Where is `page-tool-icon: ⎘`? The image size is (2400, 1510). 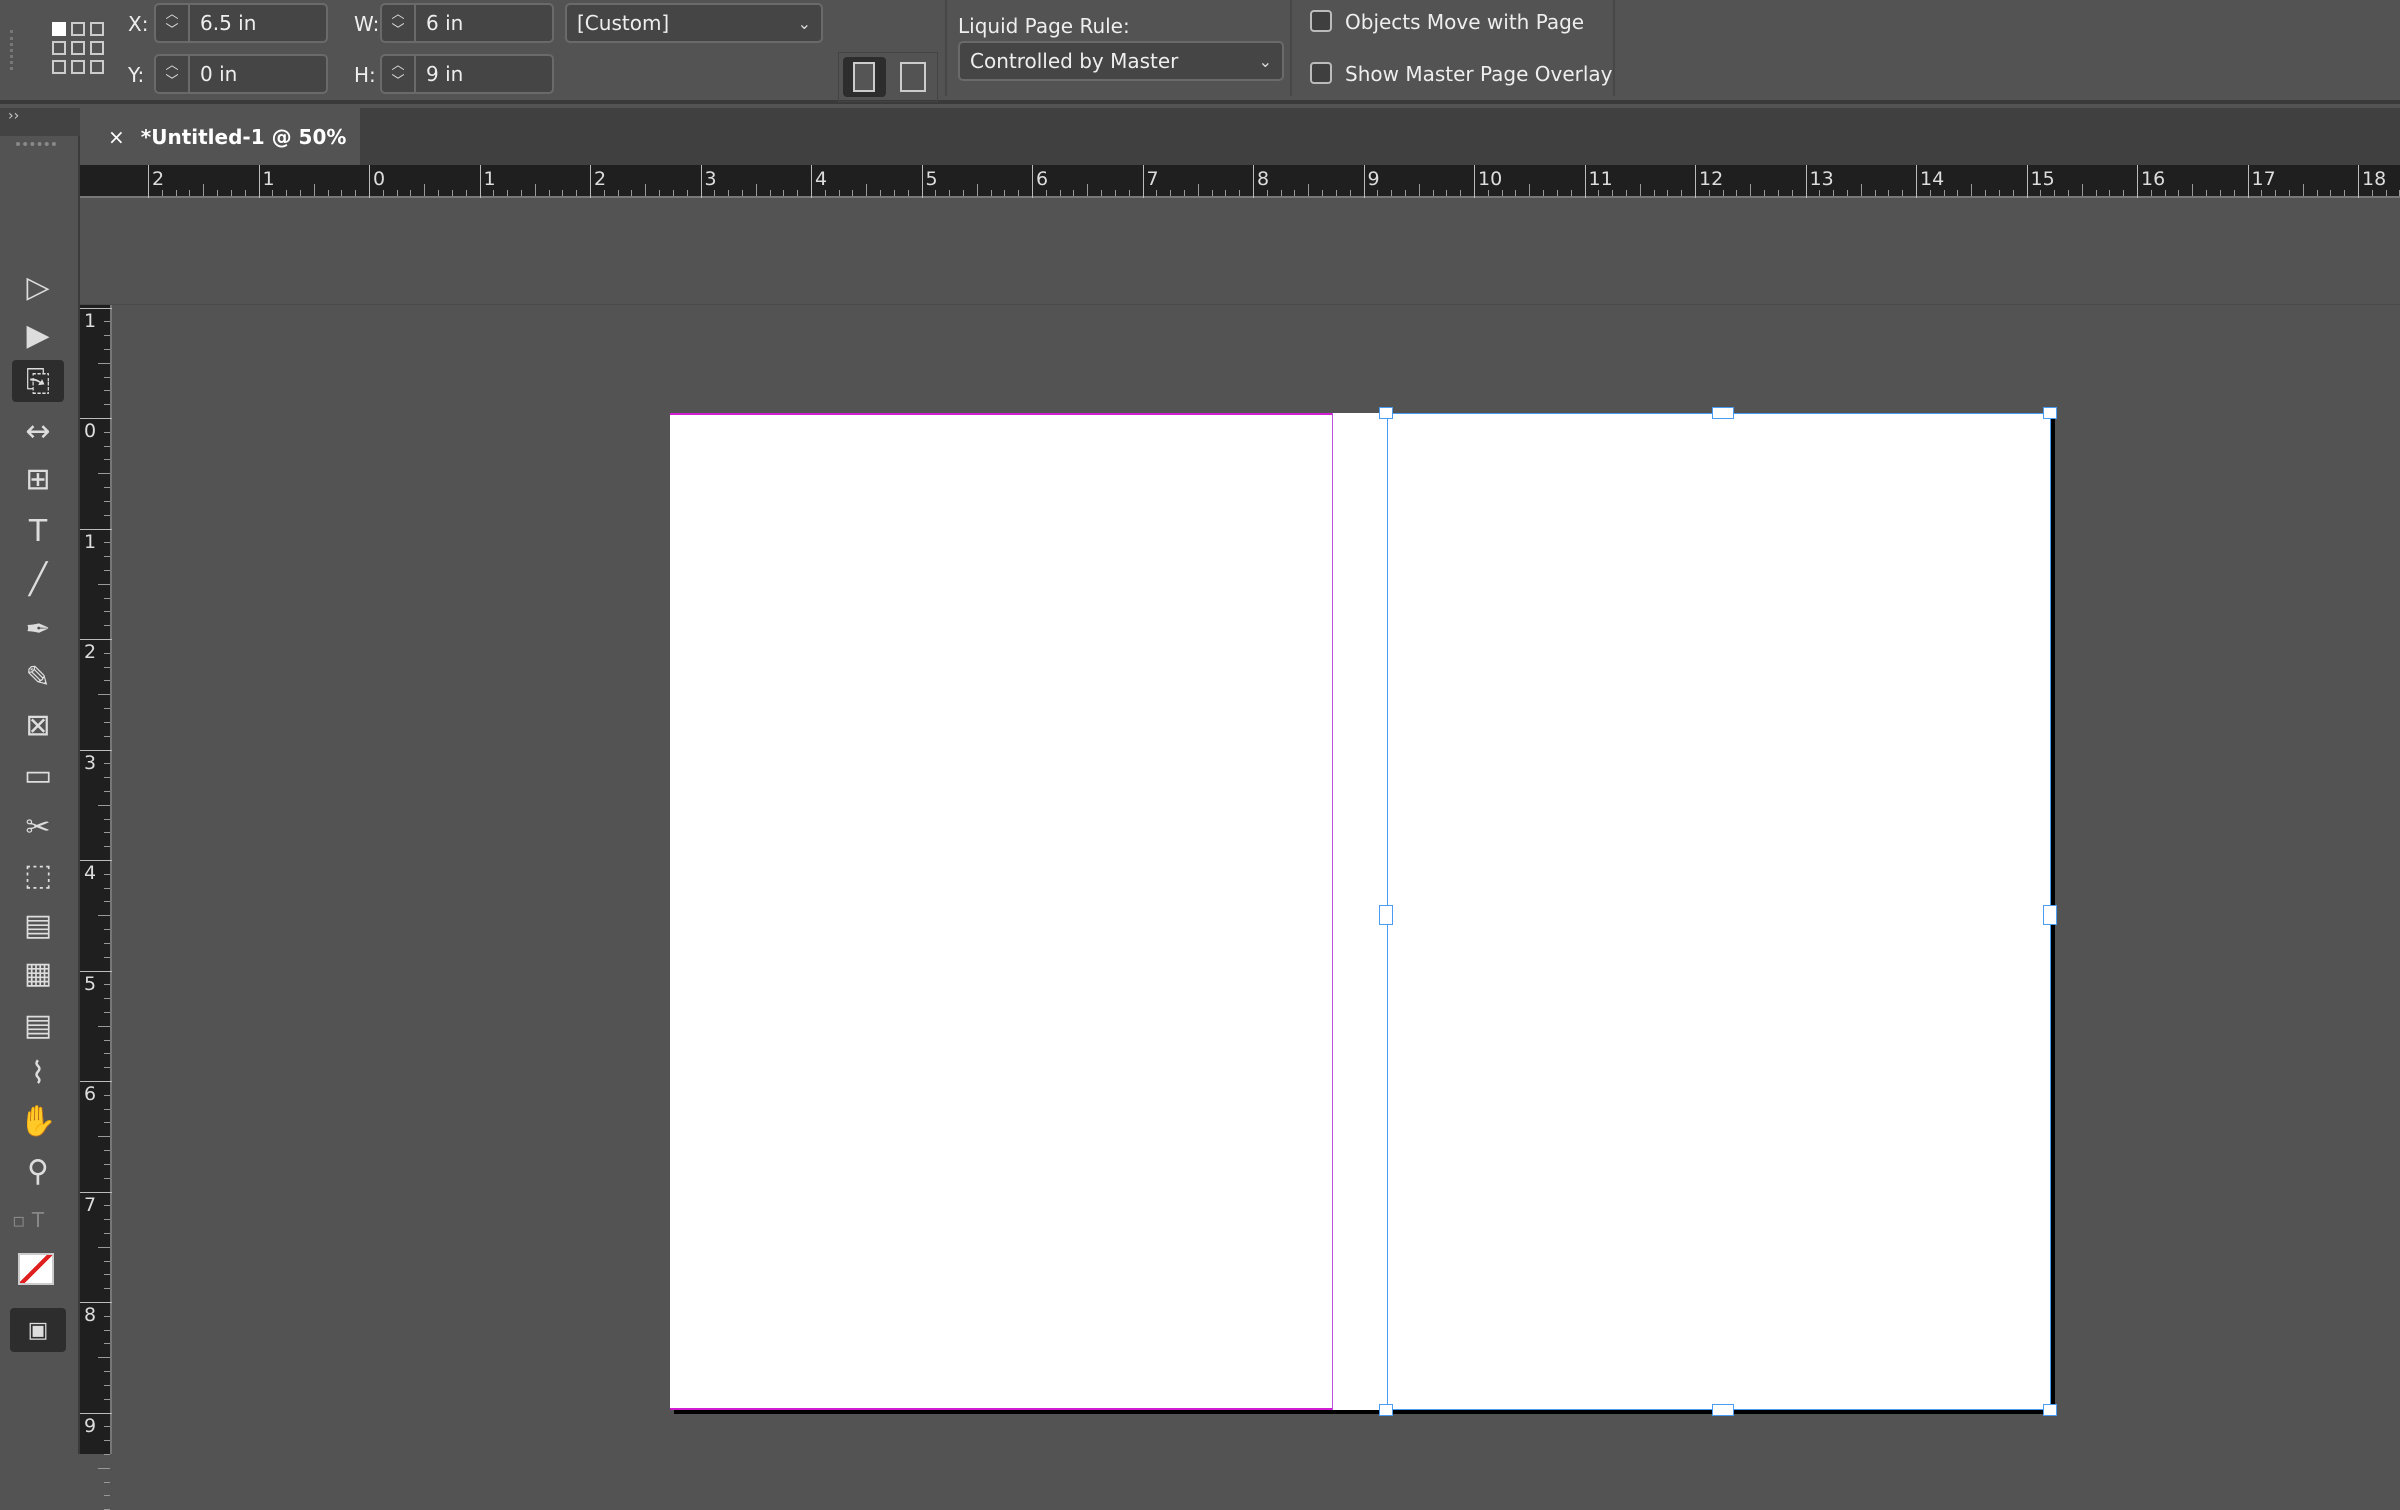
page-tool-icon: ⎘ is located at coordinates (38, 381).